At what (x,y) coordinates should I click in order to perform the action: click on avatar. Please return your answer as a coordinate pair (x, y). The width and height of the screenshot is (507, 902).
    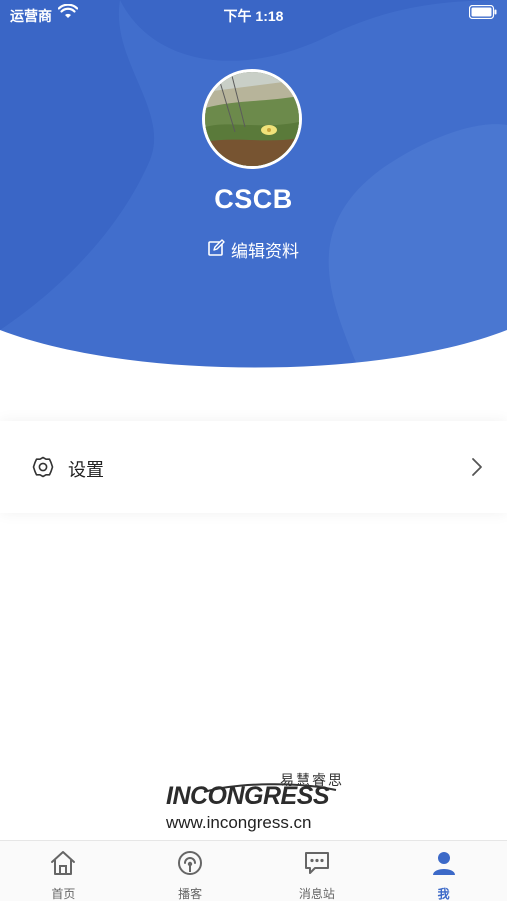
    Looking at the image, I should click on (252, 119).